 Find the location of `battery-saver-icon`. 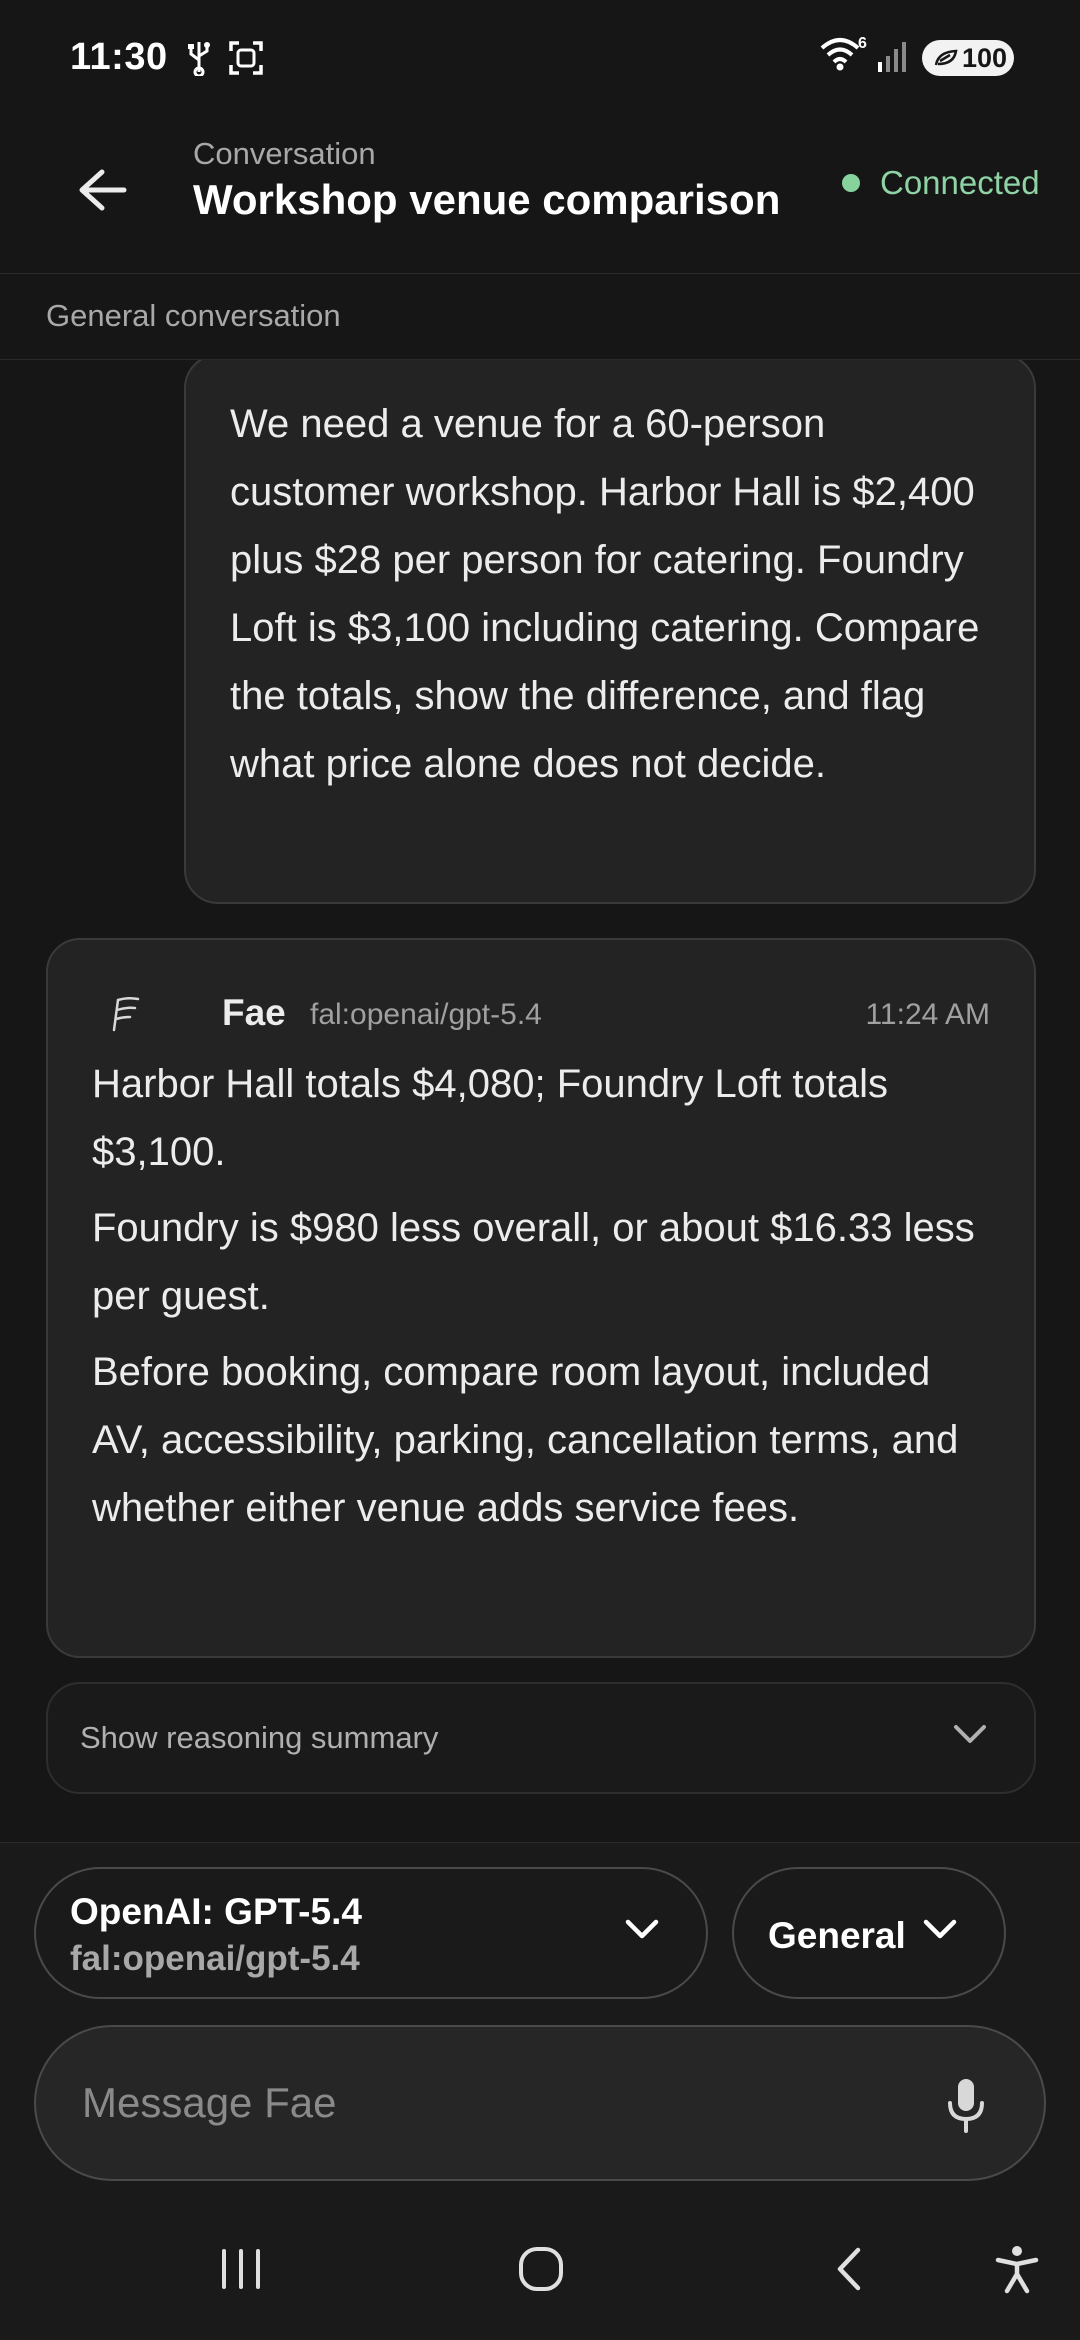

battery-saver-icon is located at coordinates (946, 57).